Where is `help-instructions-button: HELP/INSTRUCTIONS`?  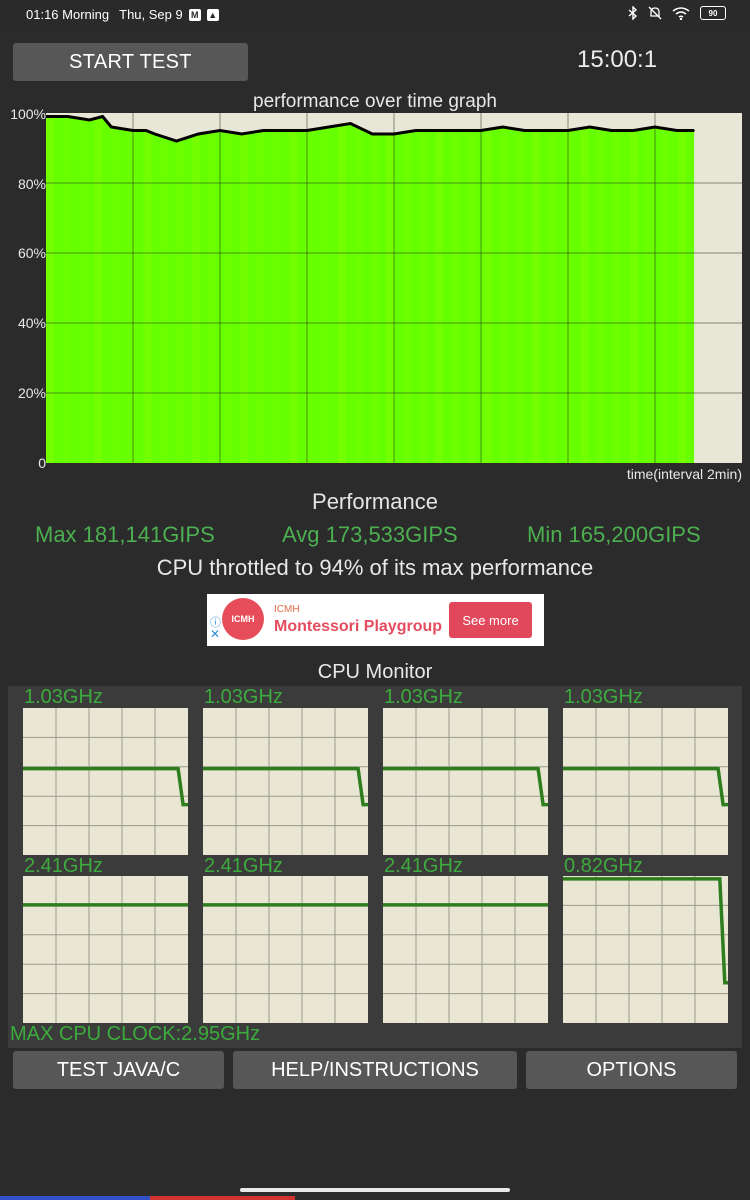
help-instructions-button: HELP/INSTRUCTIONS is located at coordinates (375, 1070).